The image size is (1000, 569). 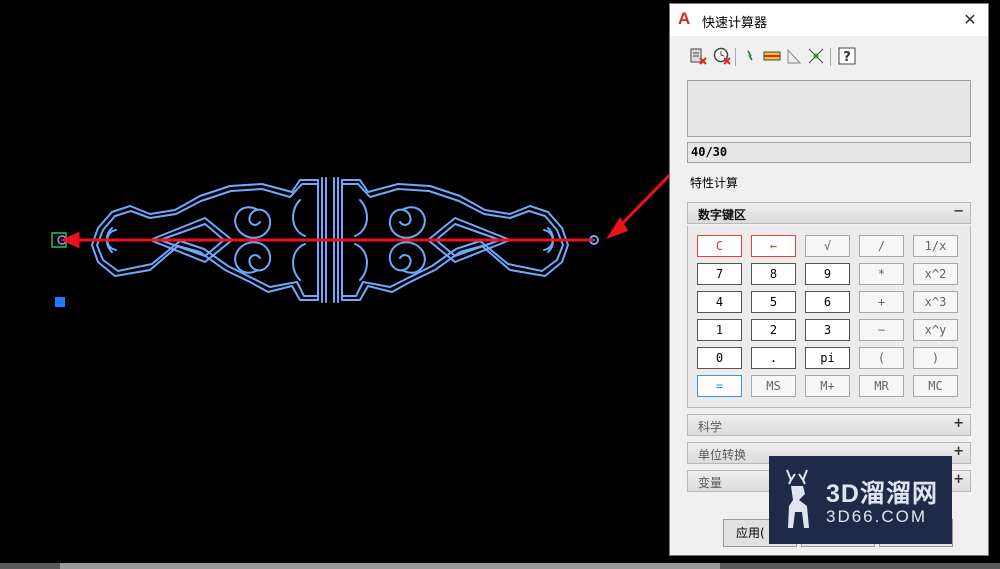 I want to click on key-1: 1, so click(x=719, y=330).